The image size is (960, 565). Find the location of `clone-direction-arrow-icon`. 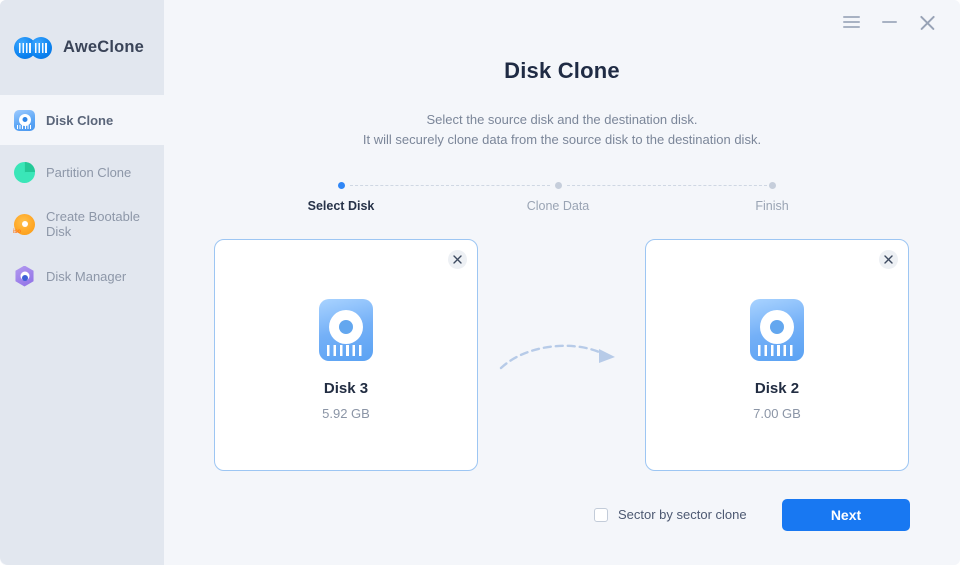

clone-direction-arrow-icon is located at coordinates (560, 354).